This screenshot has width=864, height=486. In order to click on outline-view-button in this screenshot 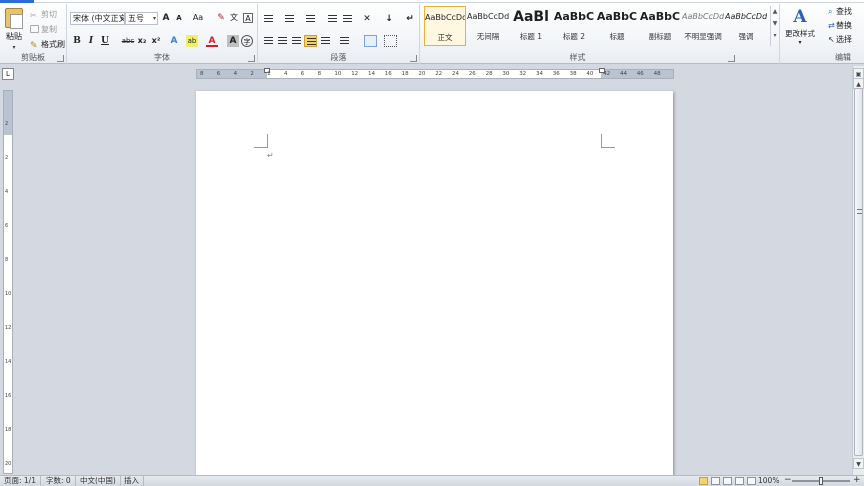, I will do `click(739, 481)`.